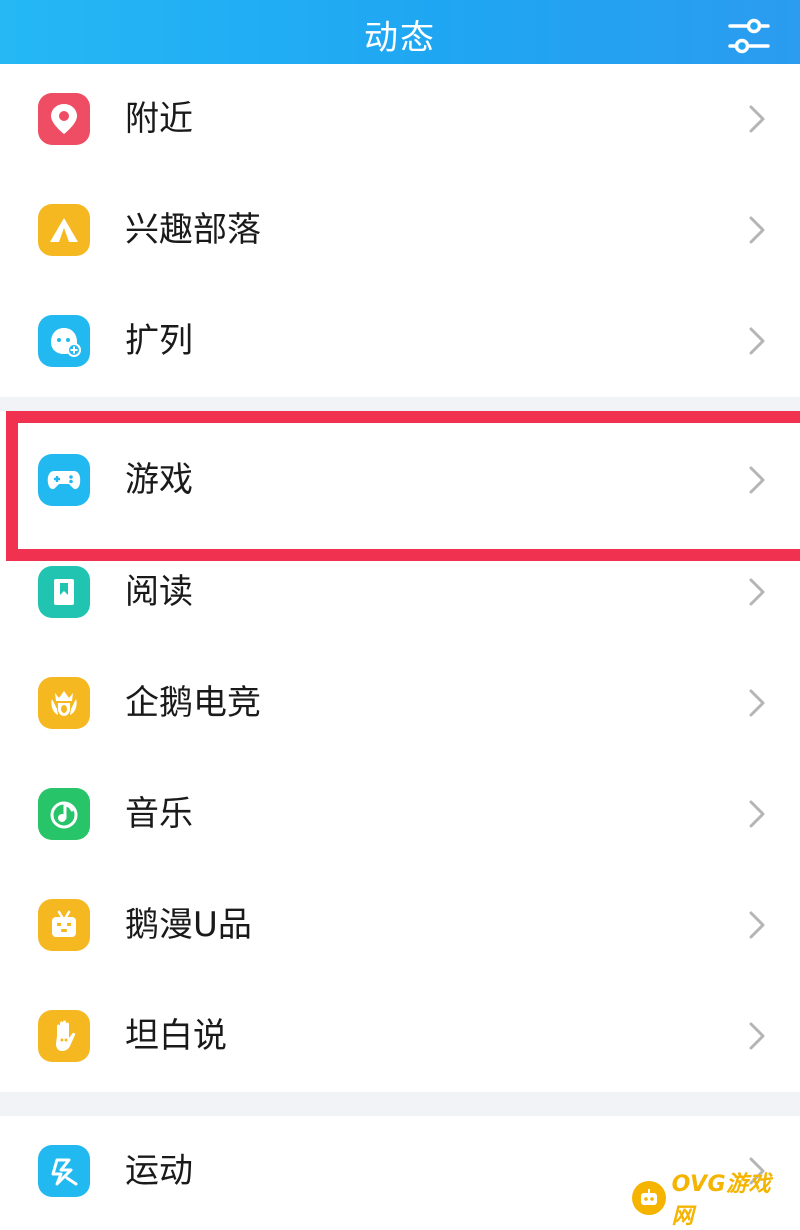 Image resolution: width=800 pixels, height=1230 pixels. I want to click on music-note-icon, so click(64, 814).